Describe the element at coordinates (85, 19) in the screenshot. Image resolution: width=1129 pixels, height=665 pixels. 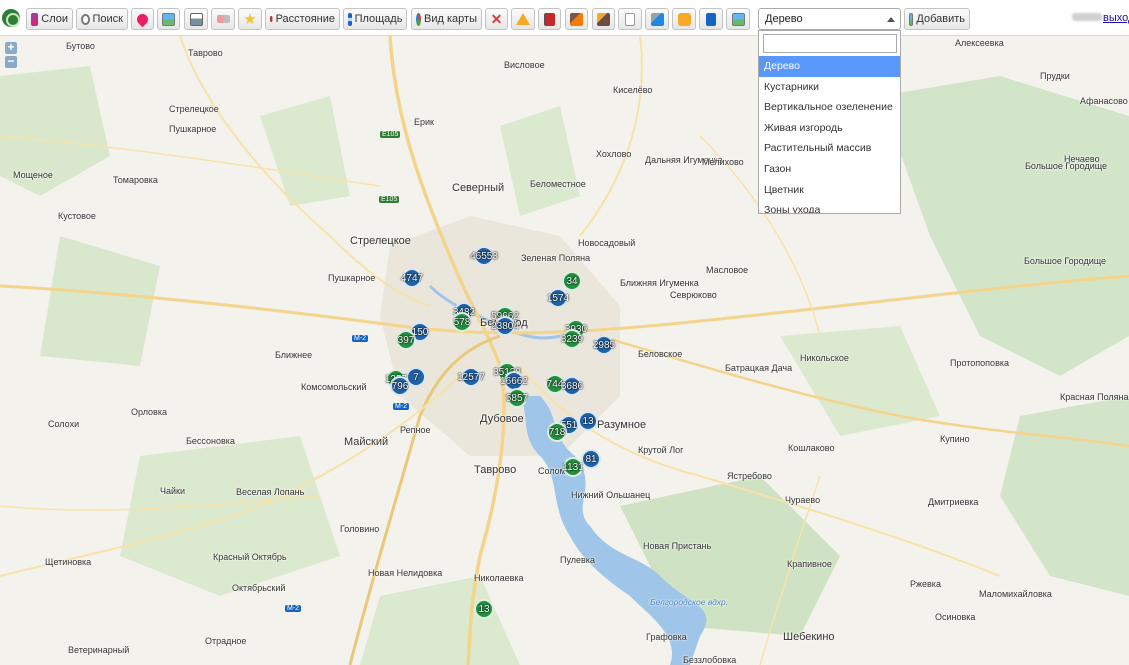
I see `search-icon` at that location.